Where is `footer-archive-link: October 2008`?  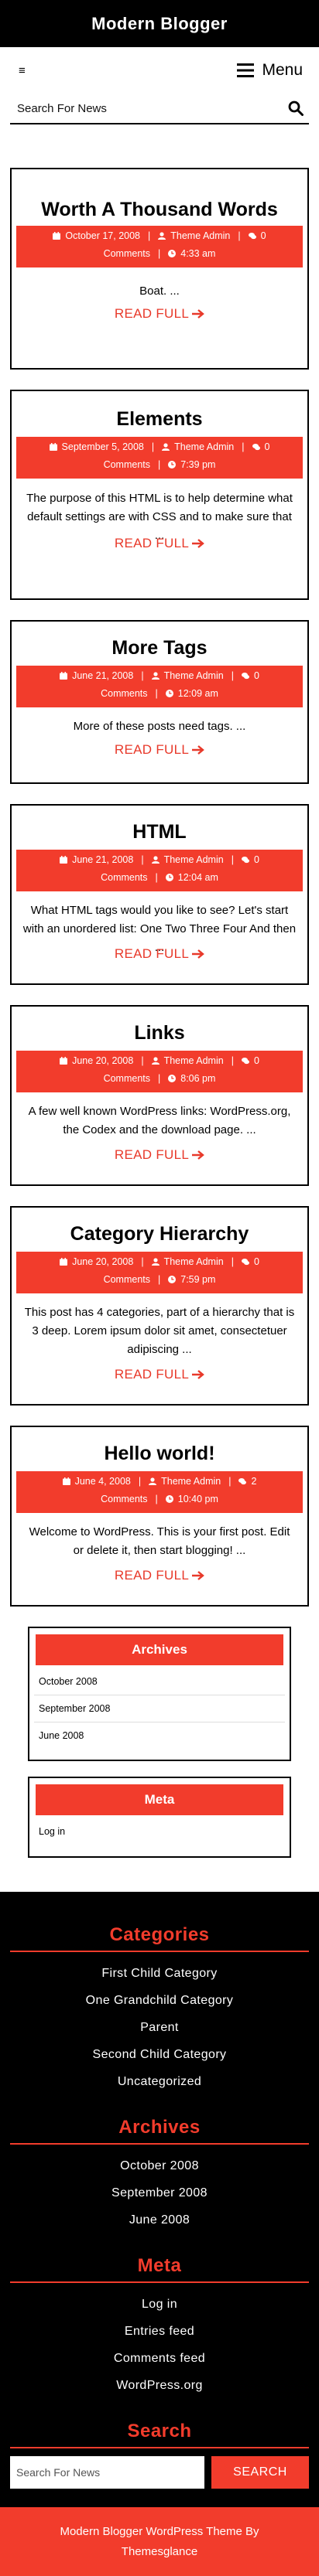
footer-archive-link: October 2008 is located at coordinates (159, 2165).